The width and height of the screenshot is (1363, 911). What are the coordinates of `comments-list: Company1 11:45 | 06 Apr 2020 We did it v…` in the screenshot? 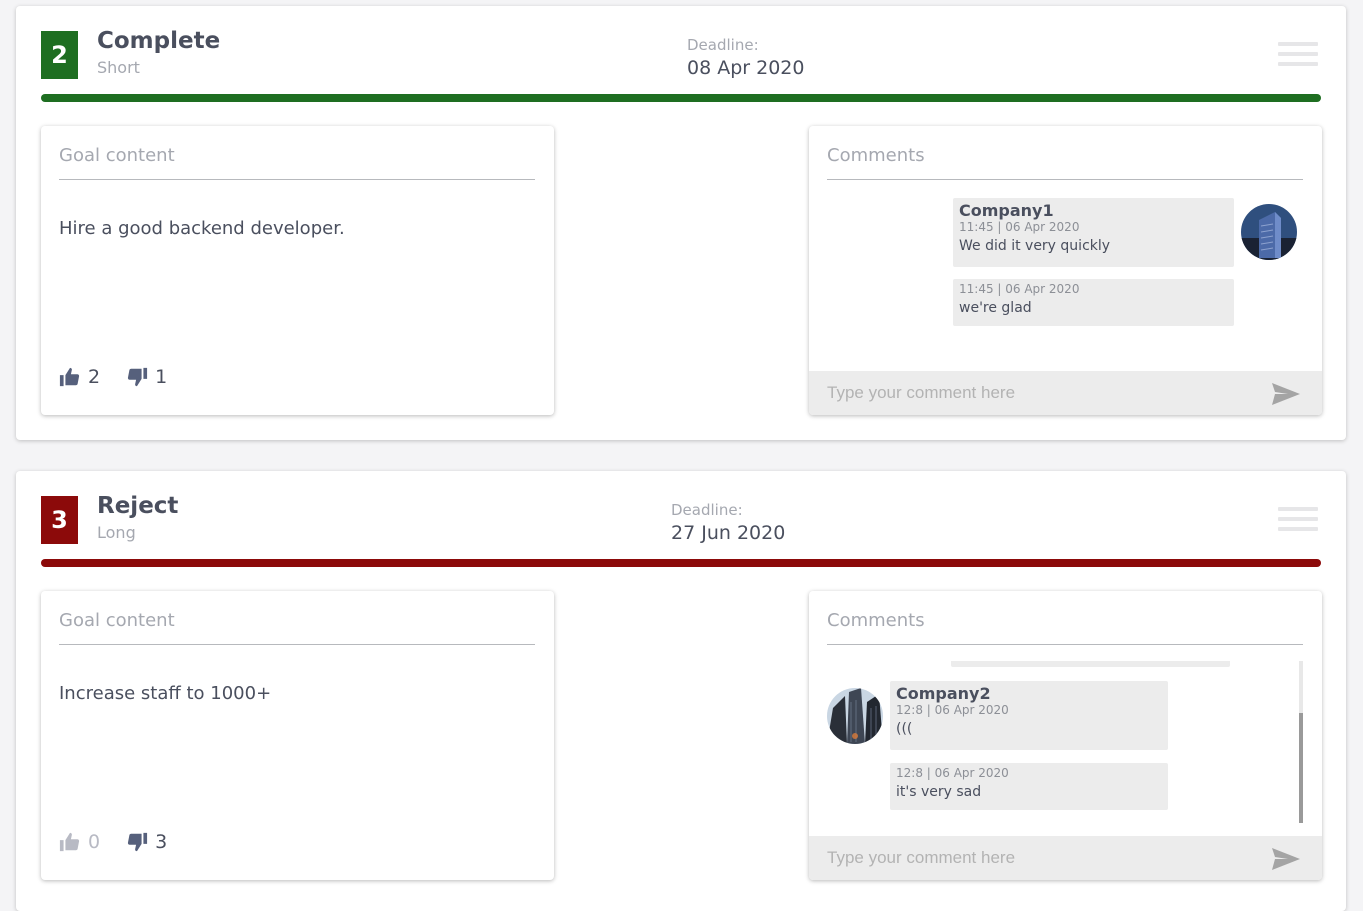 It's located at (1065, 282).